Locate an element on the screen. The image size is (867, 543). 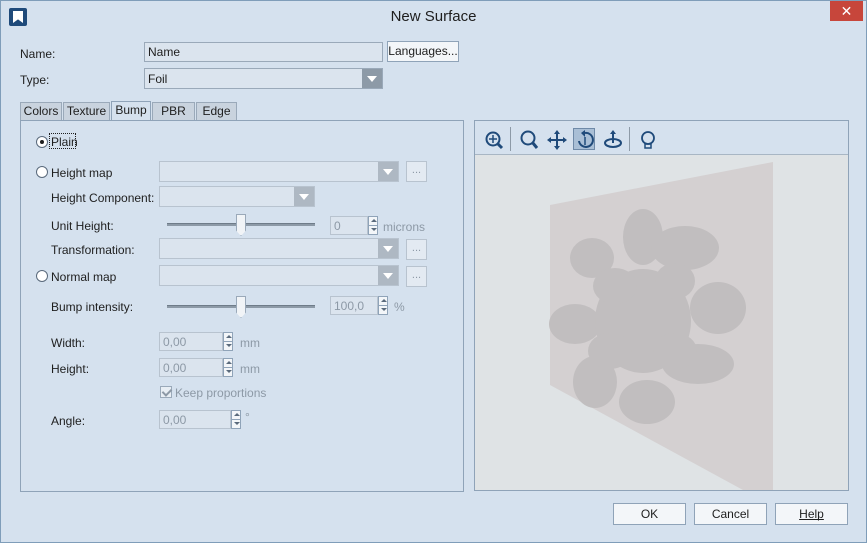
ok-button: OK is located at coordinates (649, 514).